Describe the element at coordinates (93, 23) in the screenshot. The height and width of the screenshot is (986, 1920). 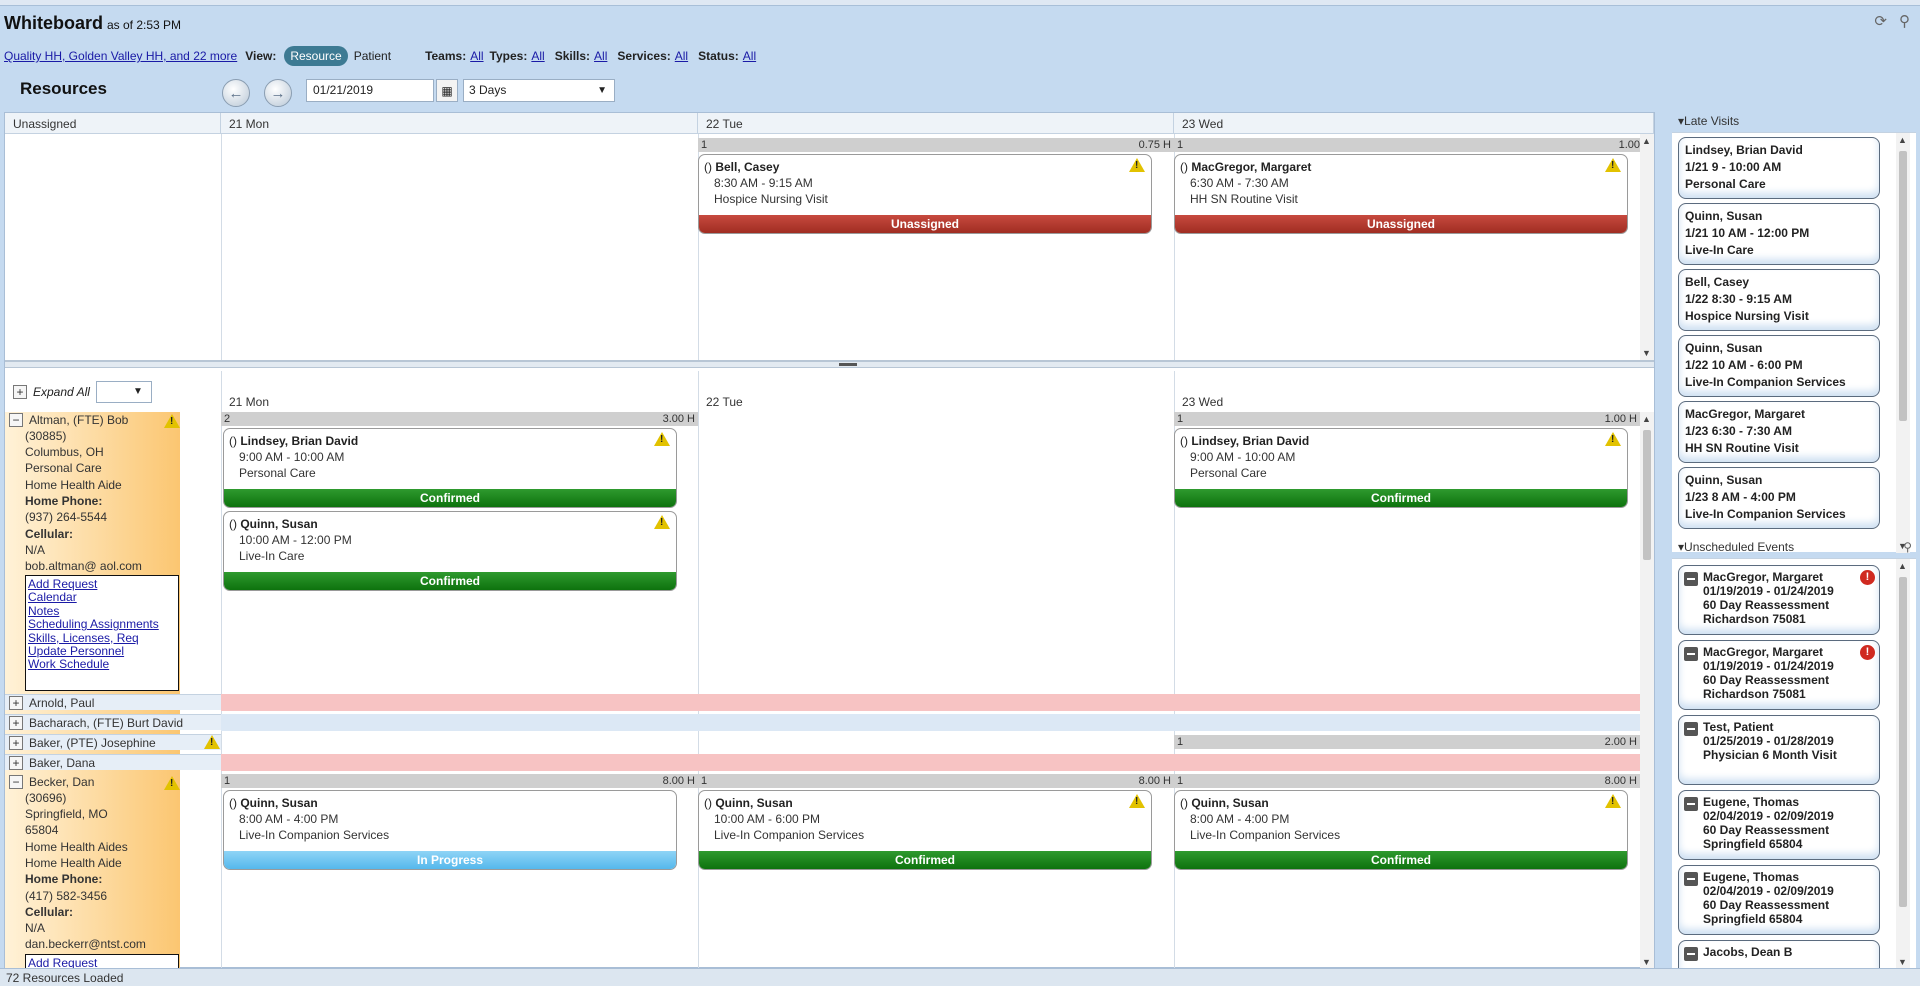
I see `page-title: Whiteboard as of 2:53 PM` at that location.